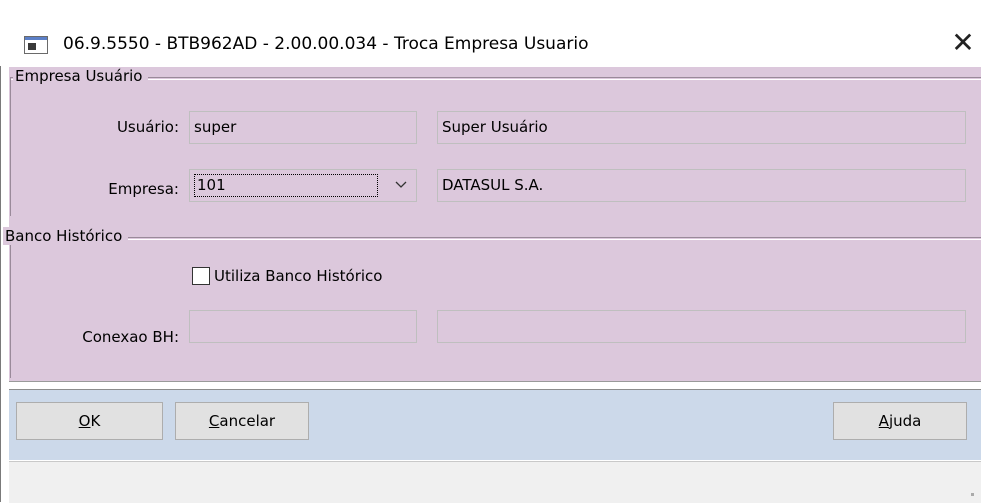  I want to click on chevron-down-icon, so click(401, 184).